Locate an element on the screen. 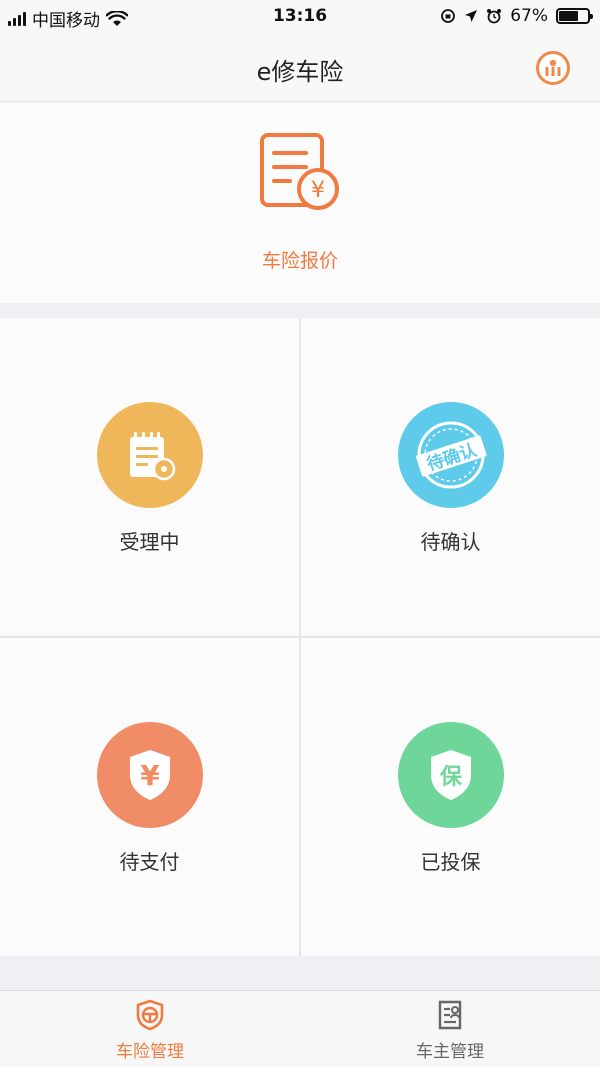 The width and height of the screenshot is (600, 1067). battery-icon is located at coordinates (574, 16).